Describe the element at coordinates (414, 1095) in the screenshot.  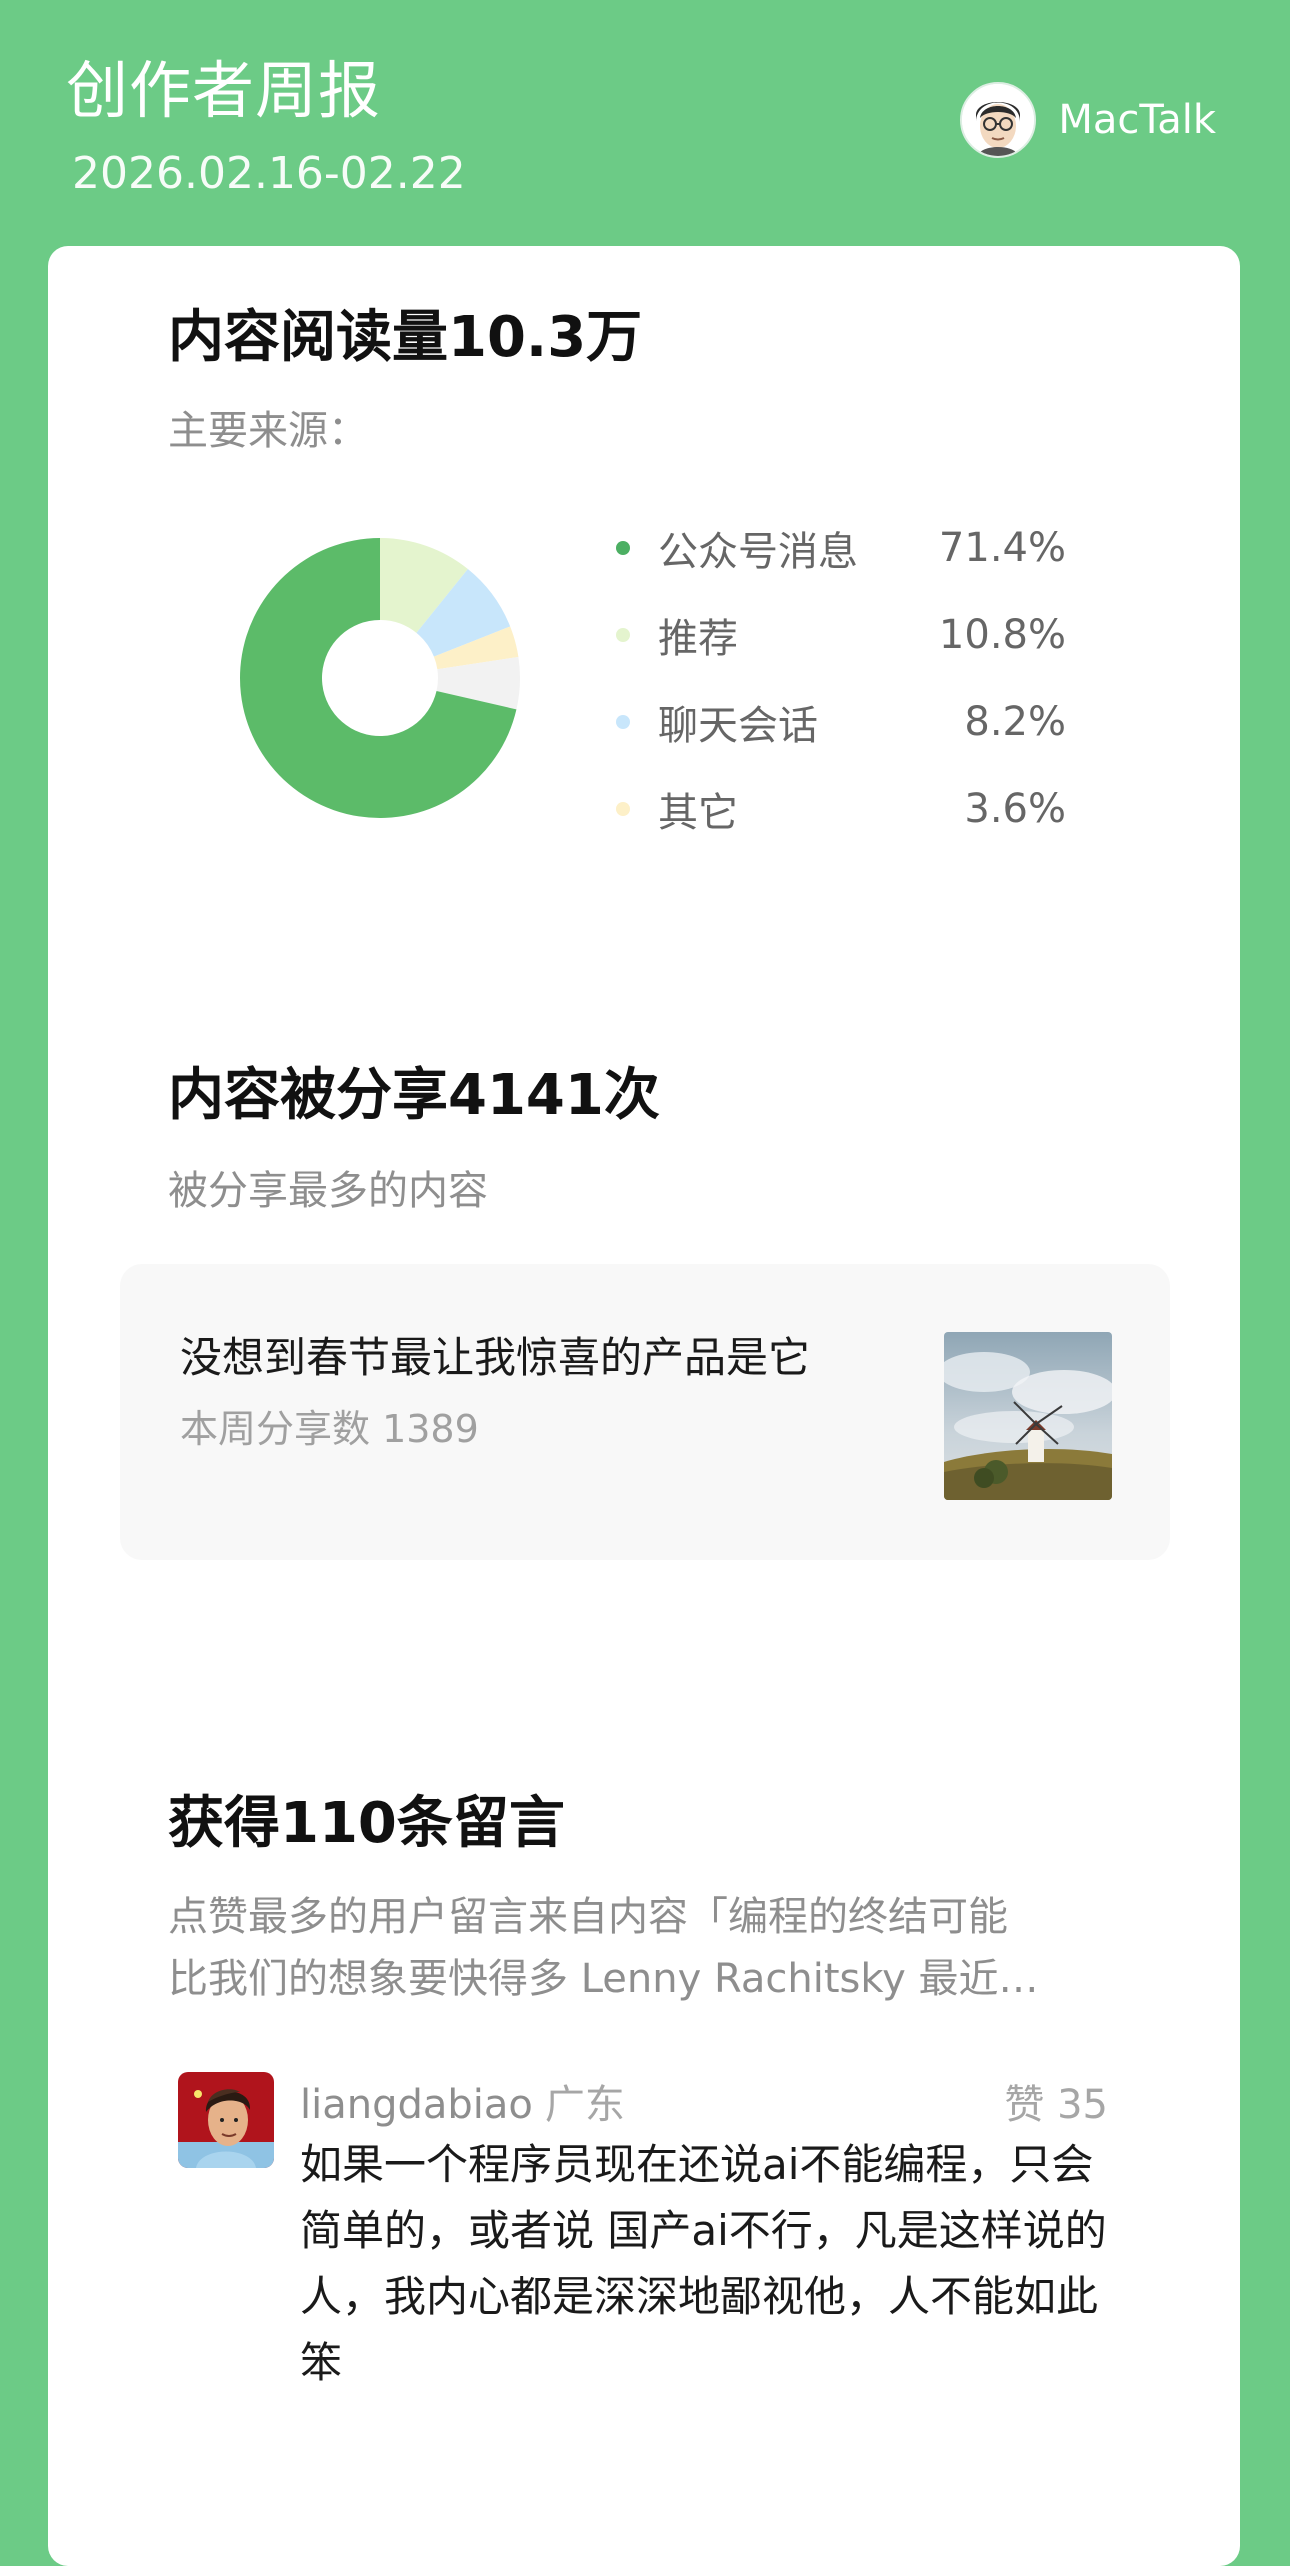
I see `shares-title: 内容被分享4141次` at that location.